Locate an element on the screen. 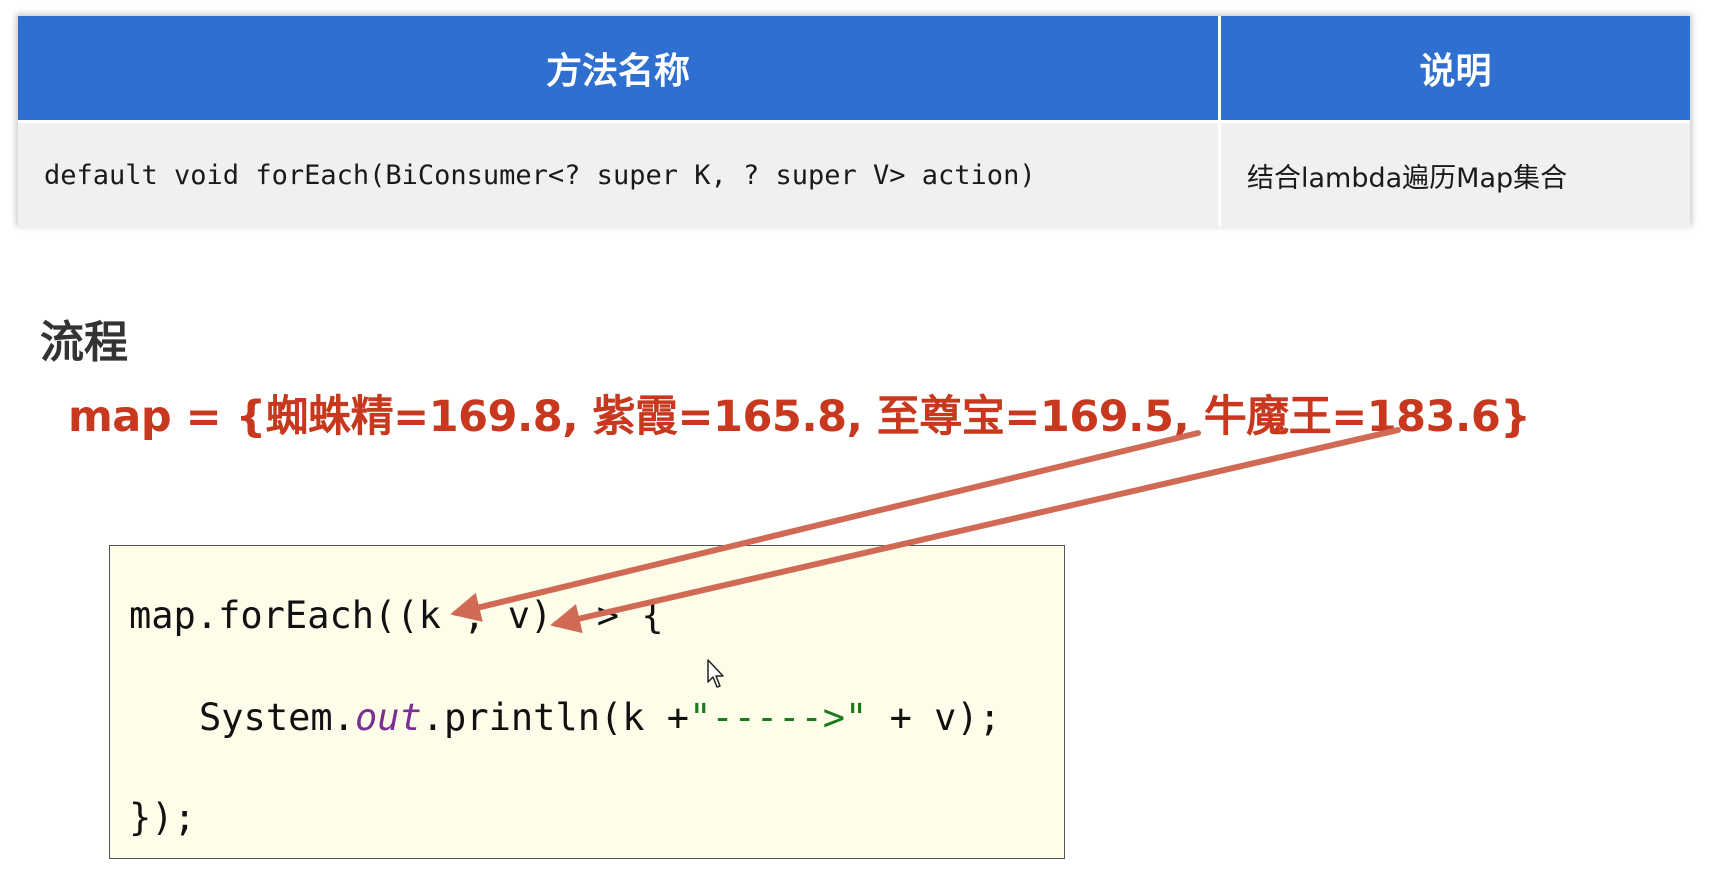 The width and height of the screenshot is (1714, 888). table-header-row: 方法名称 说明 is located at coordinates (854, 69).